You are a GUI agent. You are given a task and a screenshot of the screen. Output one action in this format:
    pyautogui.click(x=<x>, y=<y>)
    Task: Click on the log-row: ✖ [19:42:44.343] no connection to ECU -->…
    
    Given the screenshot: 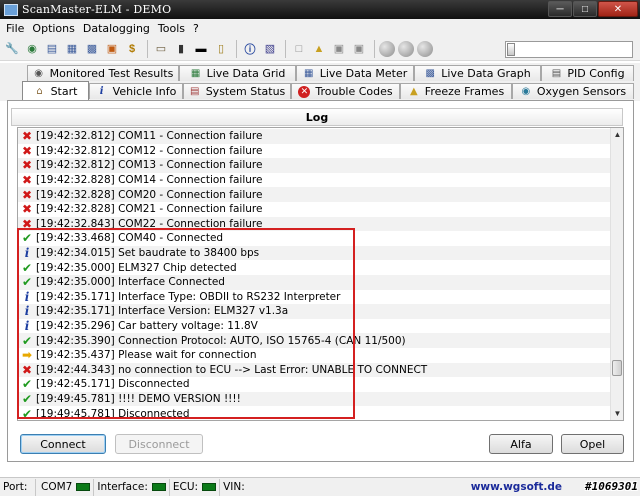 What is the action you would take?
    pyautogui.click(x=315, y=370)
    